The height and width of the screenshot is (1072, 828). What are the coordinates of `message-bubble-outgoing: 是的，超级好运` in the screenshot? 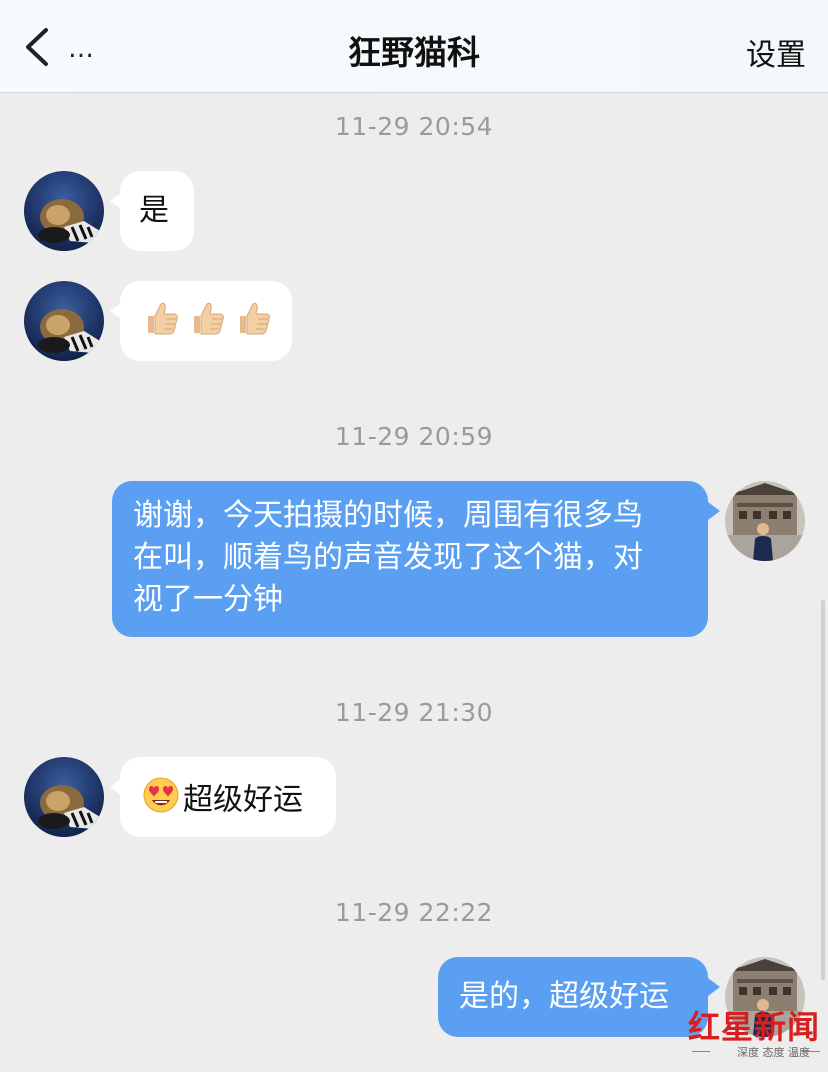 It's located at (573, 997).